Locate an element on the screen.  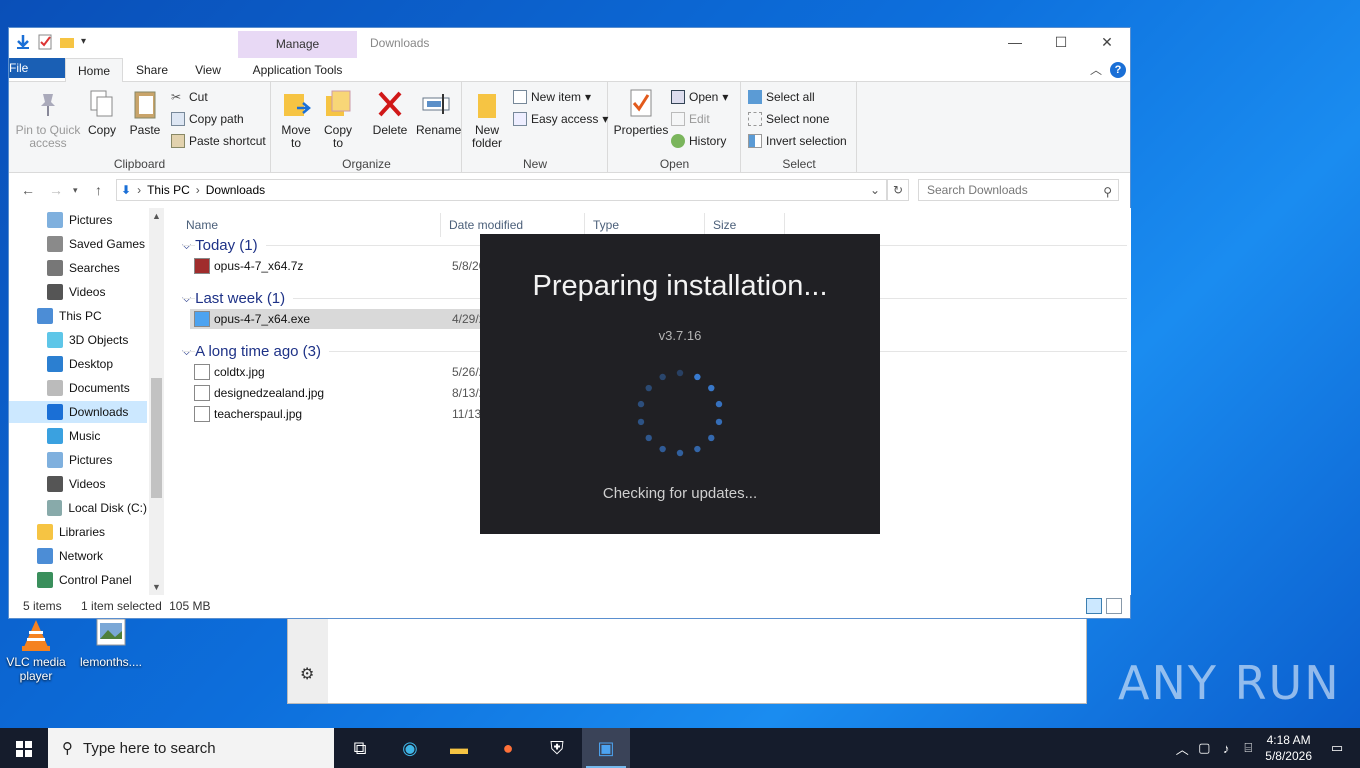
select-all-icon is located at coordinates (755, 97).